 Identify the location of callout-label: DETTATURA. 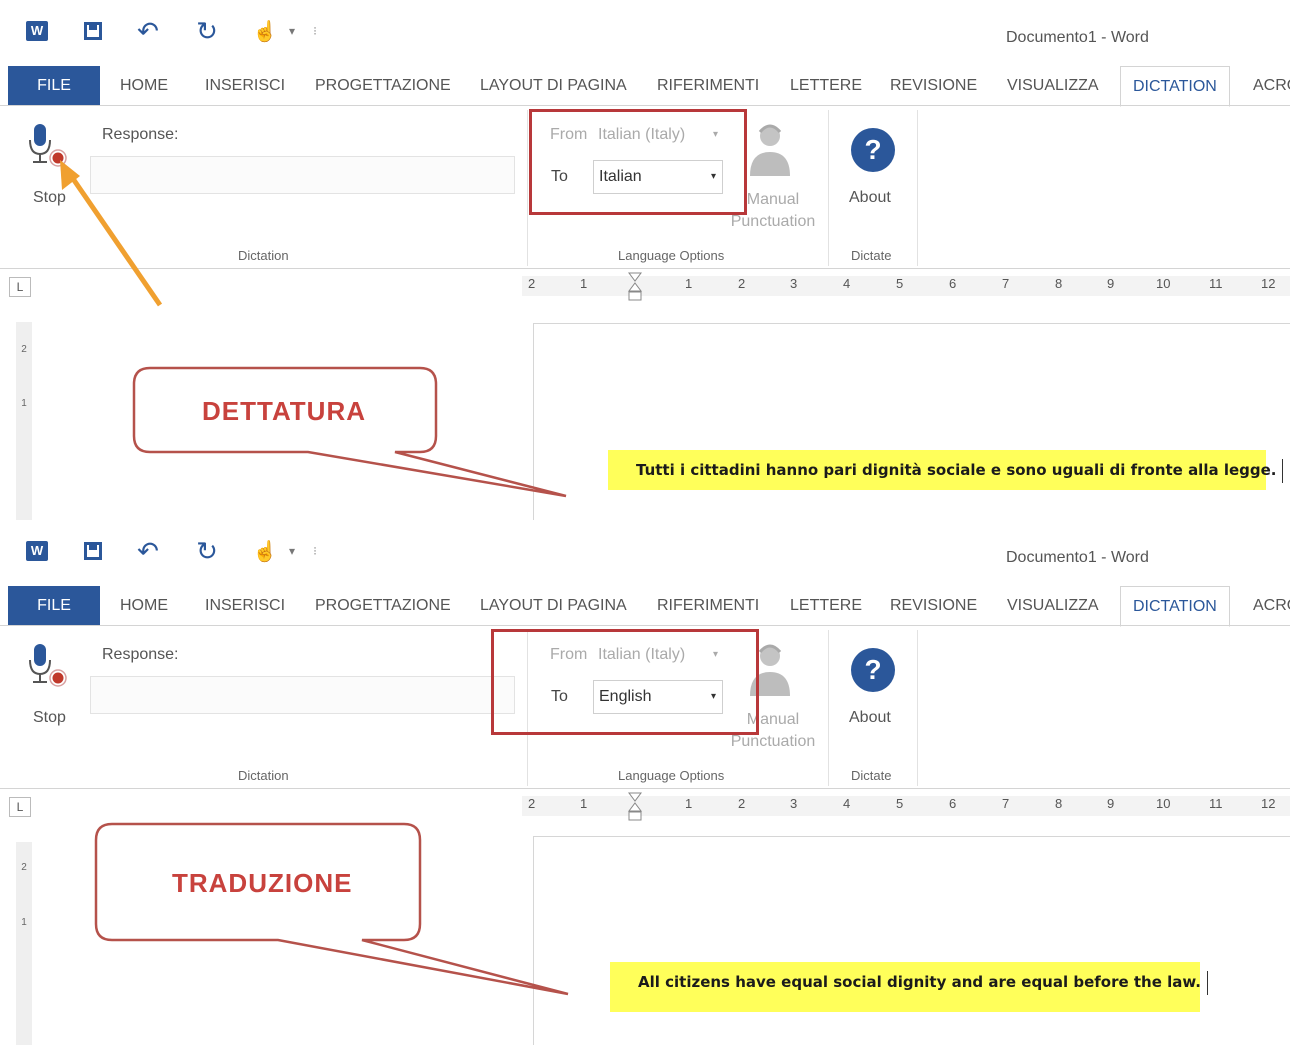
(284, 411).